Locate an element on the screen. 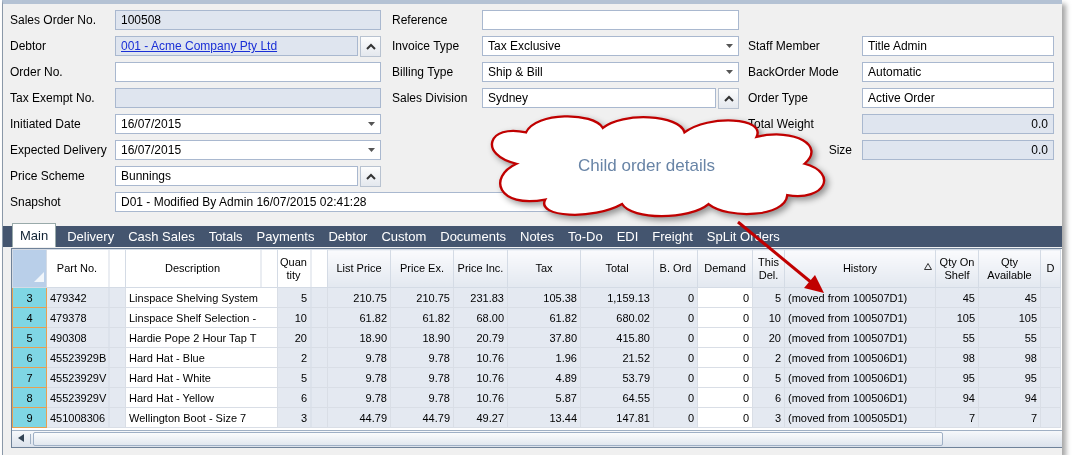 Image resolution: width=1075 pixels, height=467 pixels. input-field: Ship & Bill is located at coordinates (610, 72).